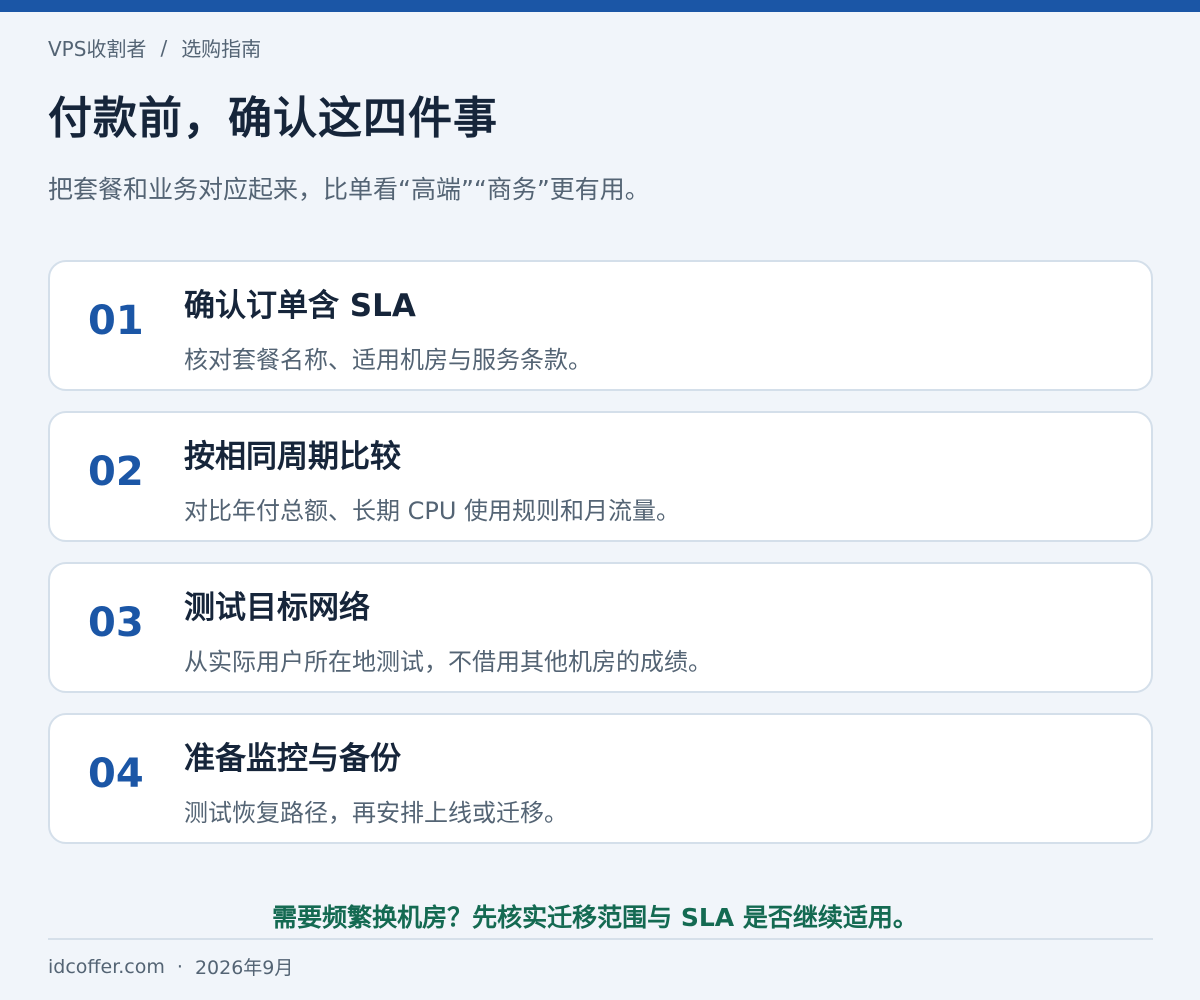  What do you see at coordinates (432, 511) in the screenshot?
I see `step-description: 对比年付总额、长期 CPU 使用规则和月流量。` at bounding box center [432, 511].